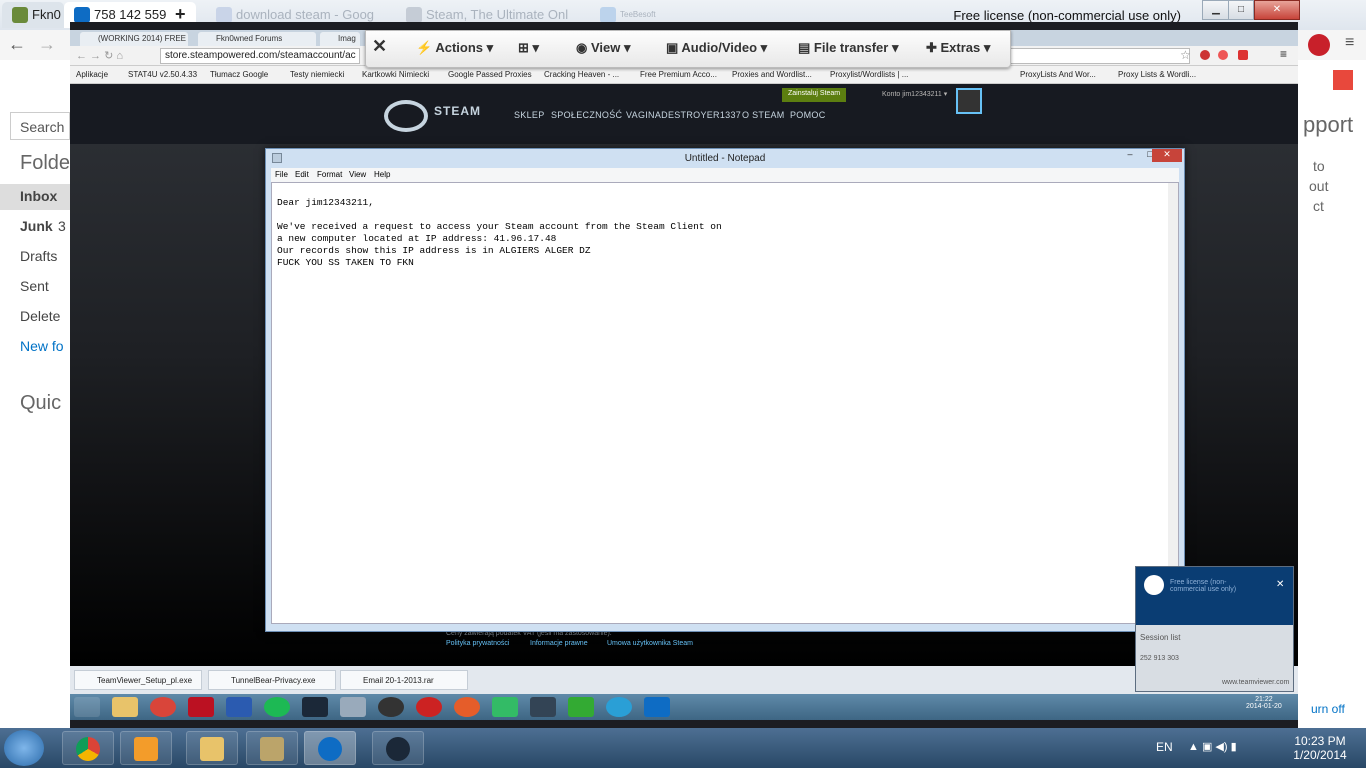  What do you see at coordinates (47, 44) in the screenshot?
I see `forward-icon: →` at bounding box center [47, 44].